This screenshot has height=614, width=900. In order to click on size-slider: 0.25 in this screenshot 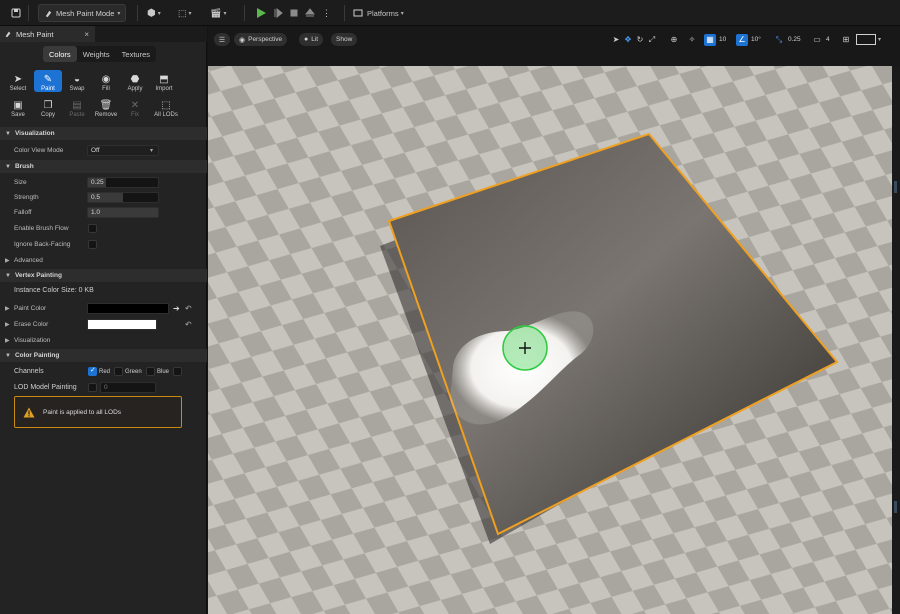, I will do `click(123, 182)`.